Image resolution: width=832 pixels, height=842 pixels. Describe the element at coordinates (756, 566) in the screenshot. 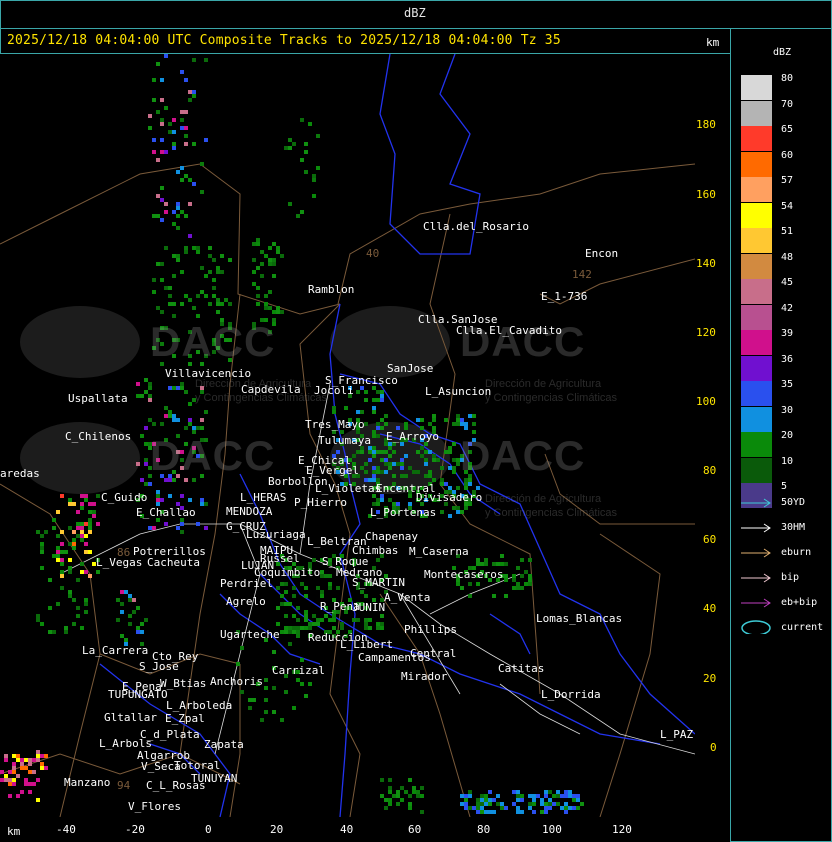

I see `track-legend-arrows` at that location.